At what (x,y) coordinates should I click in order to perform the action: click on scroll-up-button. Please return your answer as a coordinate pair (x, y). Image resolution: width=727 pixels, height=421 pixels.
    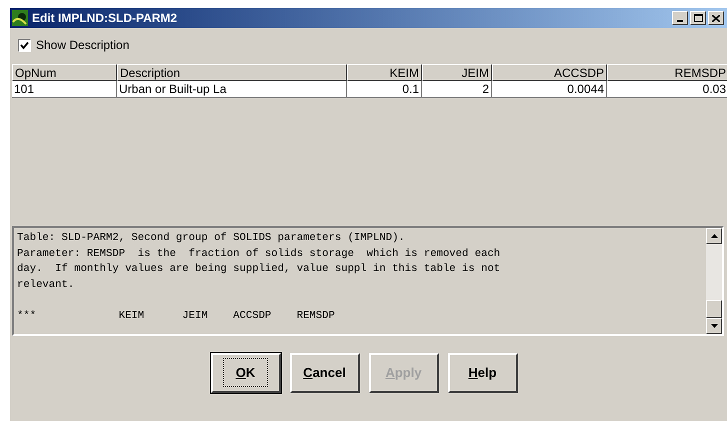
    Looking at the image, I should click on (714, 236).